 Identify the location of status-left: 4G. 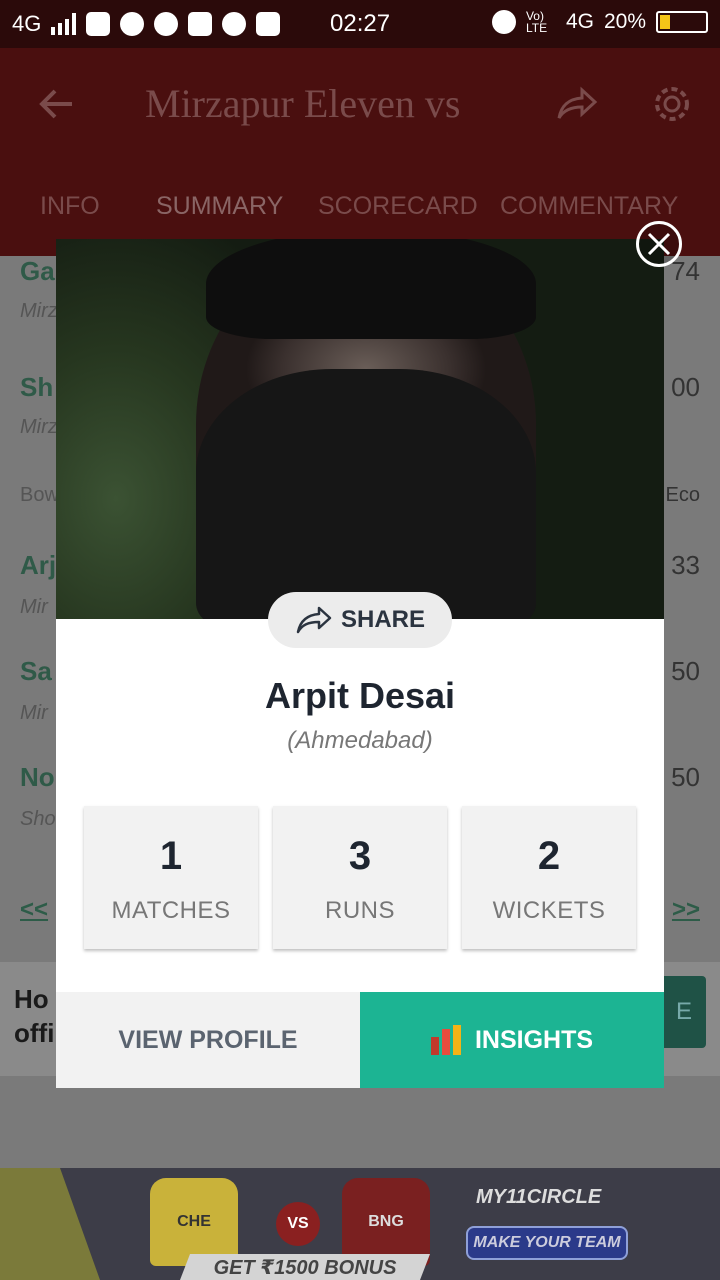
(146, 24).